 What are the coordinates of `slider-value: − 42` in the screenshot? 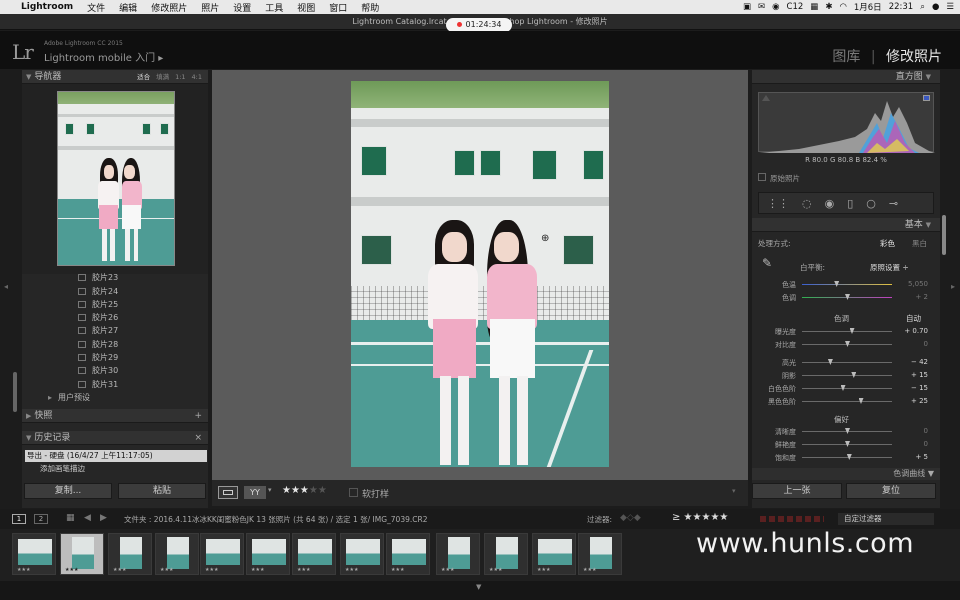 It's located at (919, 362).